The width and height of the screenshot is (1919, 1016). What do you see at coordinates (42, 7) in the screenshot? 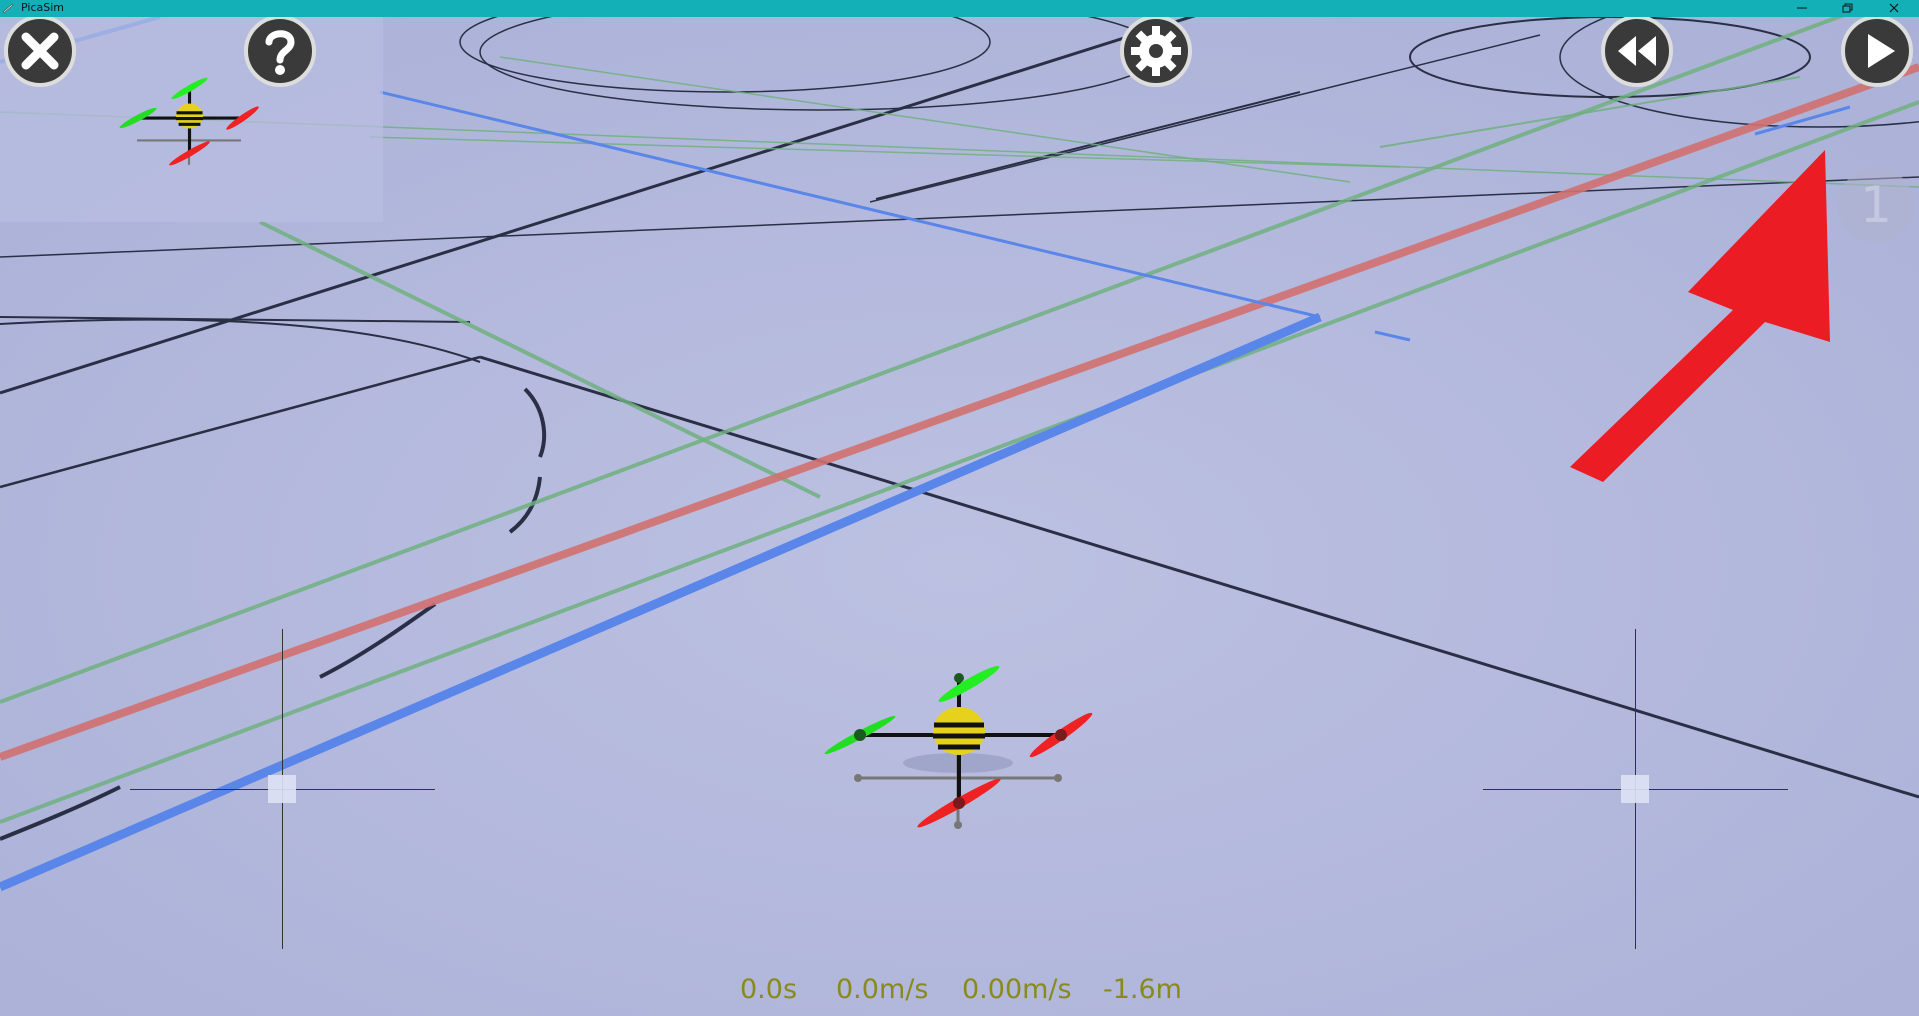
I see `window-title: PicaSim` at bounding box center [42, 7].